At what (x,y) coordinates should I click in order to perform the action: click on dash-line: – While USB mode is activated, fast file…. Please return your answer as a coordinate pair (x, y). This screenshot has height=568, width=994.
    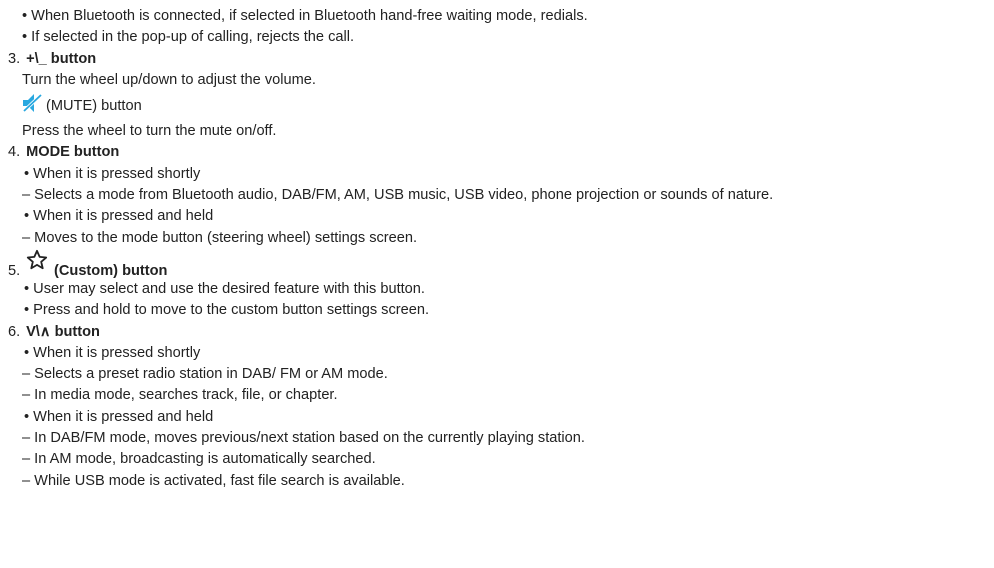
    Looking at the image, I should click on (213, 480).